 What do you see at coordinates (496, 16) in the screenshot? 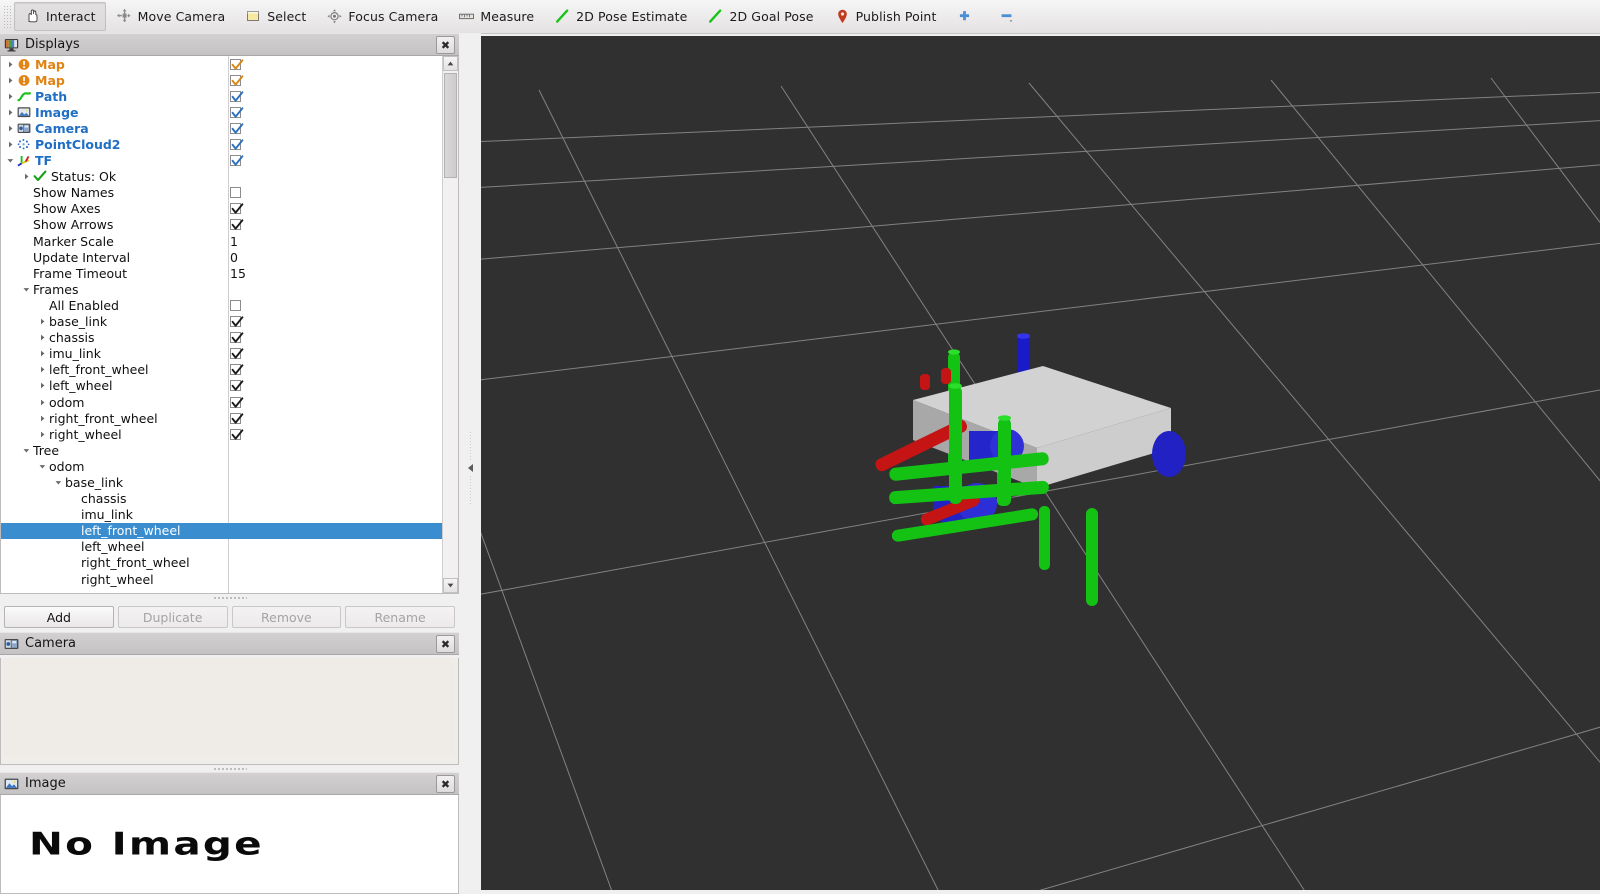
I see `tool-measure-button: Measure` at bounding box center [496, 16].